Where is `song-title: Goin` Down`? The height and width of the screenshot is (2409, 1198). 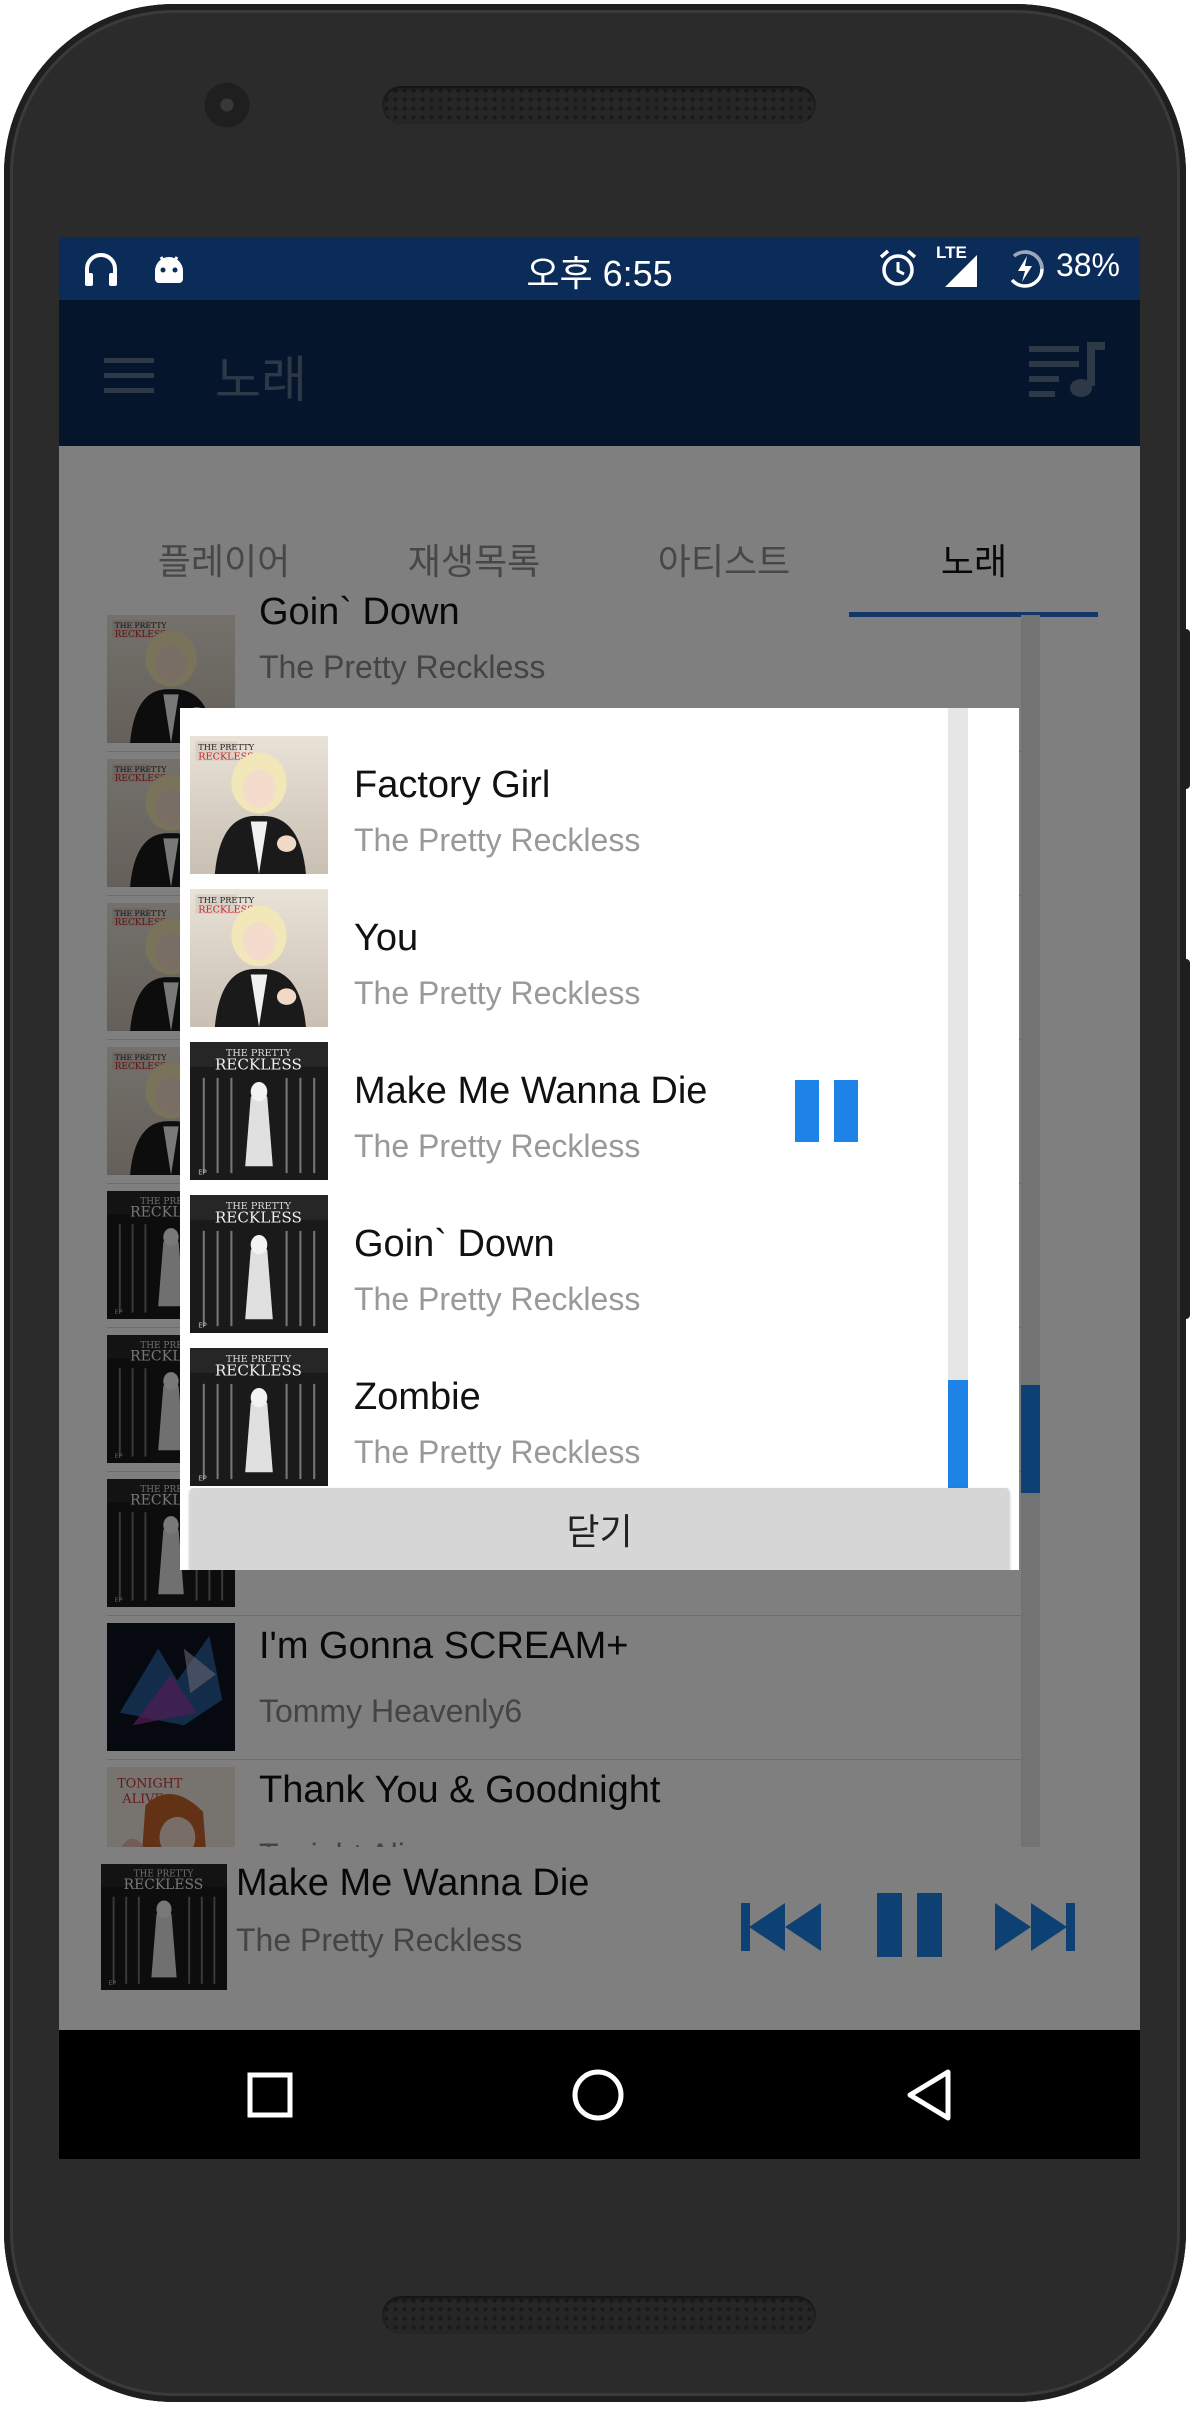 song-title: Goin` Down is located at coordinates (454, 1244).